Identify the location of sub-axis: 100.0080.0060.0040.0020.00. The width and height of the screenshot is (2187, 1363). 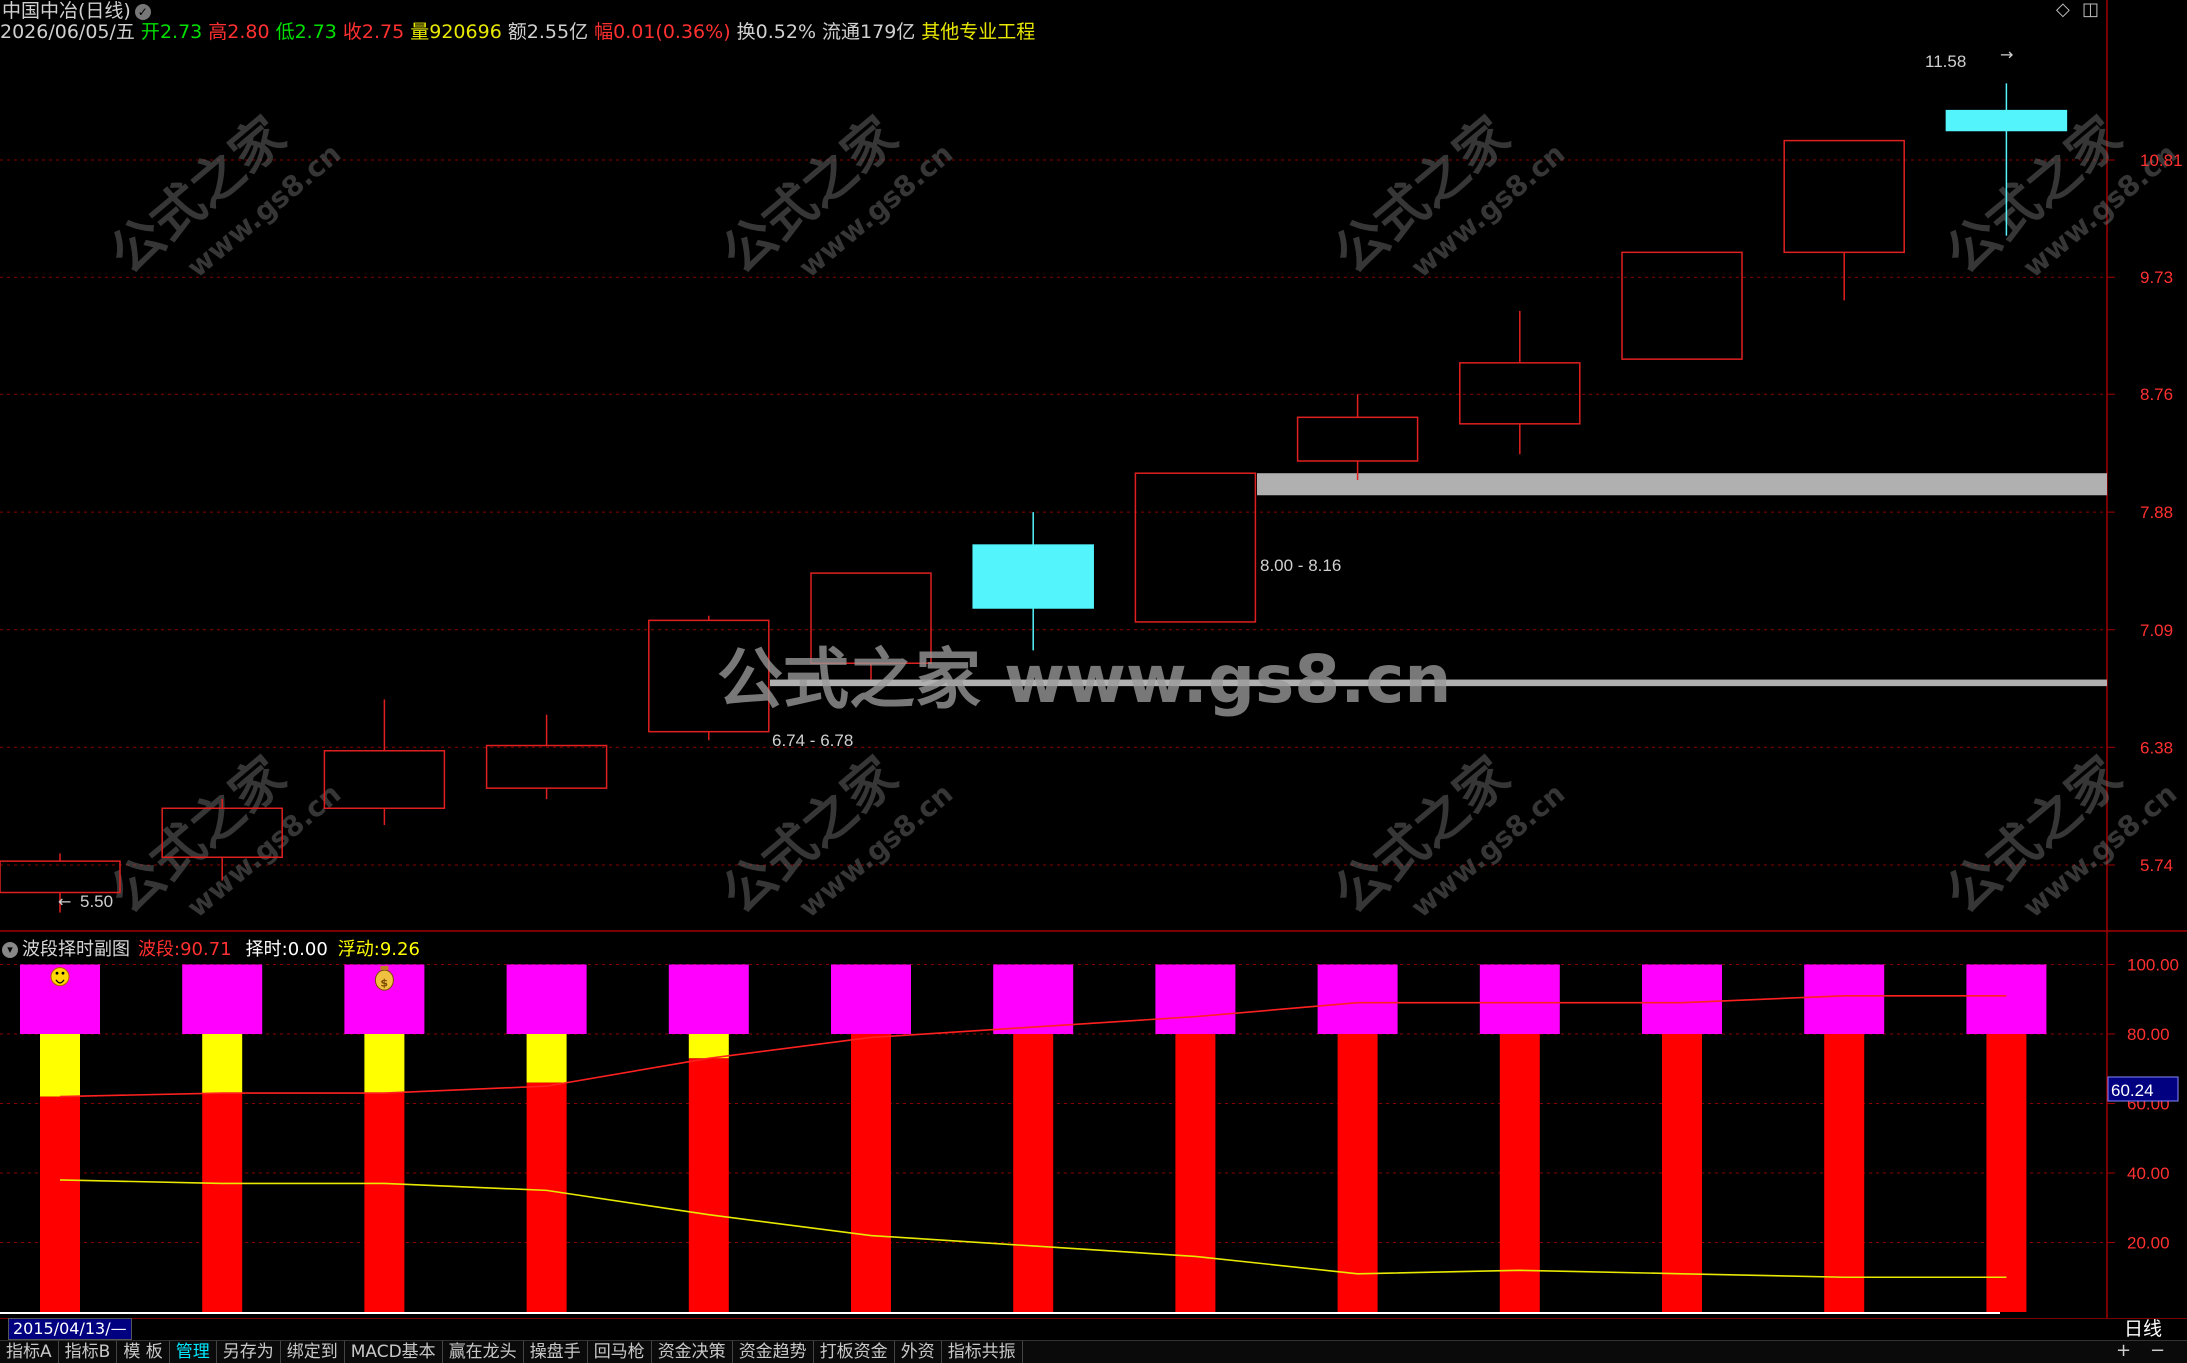
(2143, 1104).